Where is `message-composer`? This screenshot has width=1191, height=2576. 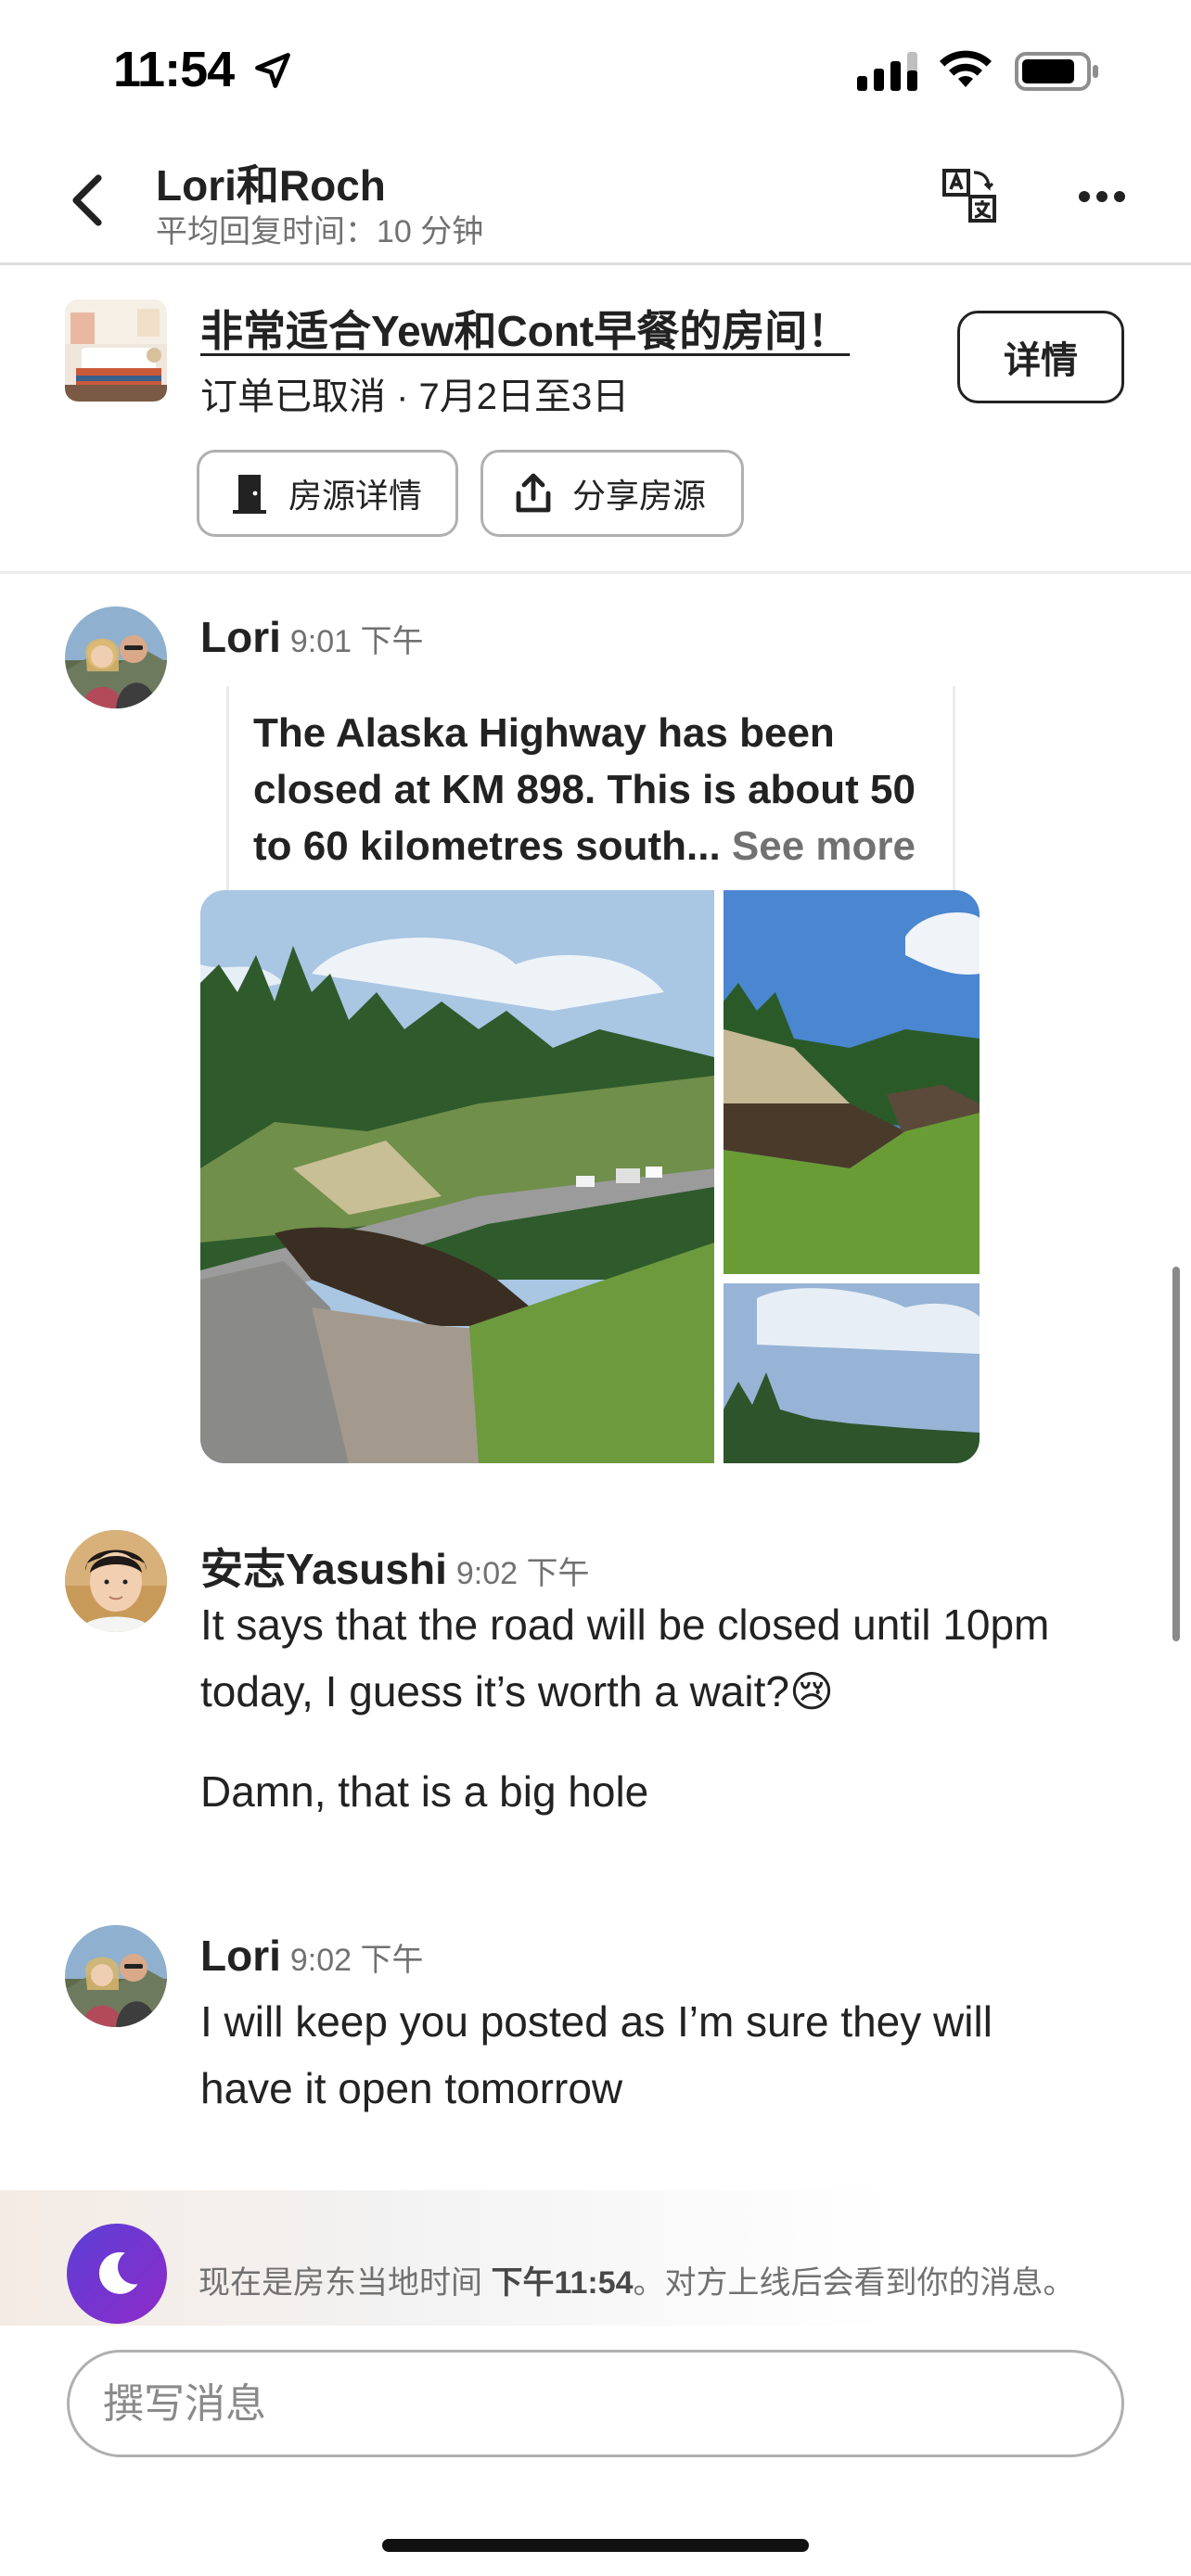 message-composer is located at coordinates (595, 2404).